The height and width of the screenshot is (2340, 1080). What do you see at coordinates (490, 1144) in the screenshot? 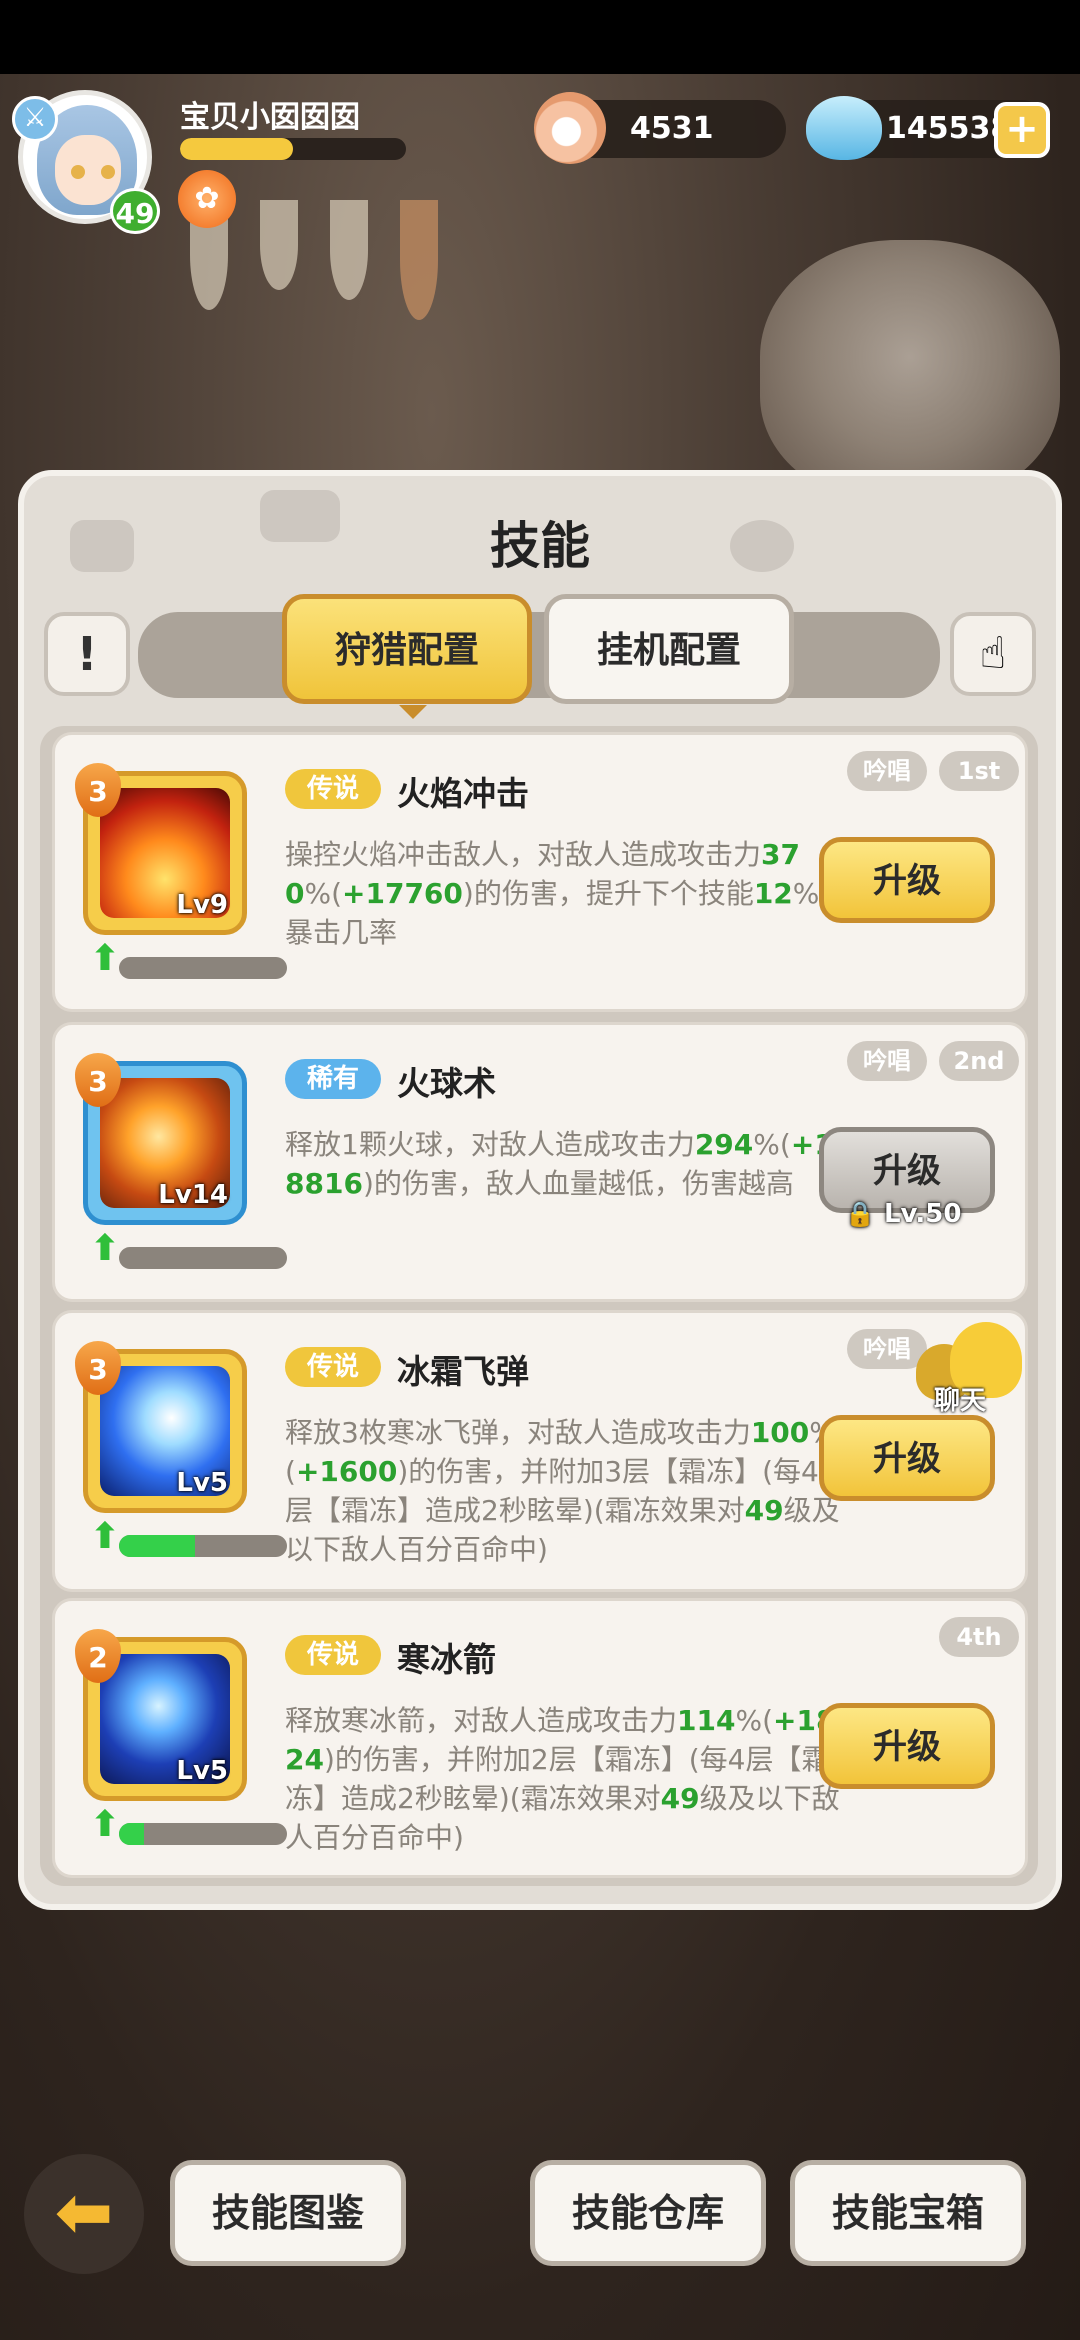
I see `desc-text: 释放1颗火球，对敌人造成攻击力` at bounding box center [490, 1144].